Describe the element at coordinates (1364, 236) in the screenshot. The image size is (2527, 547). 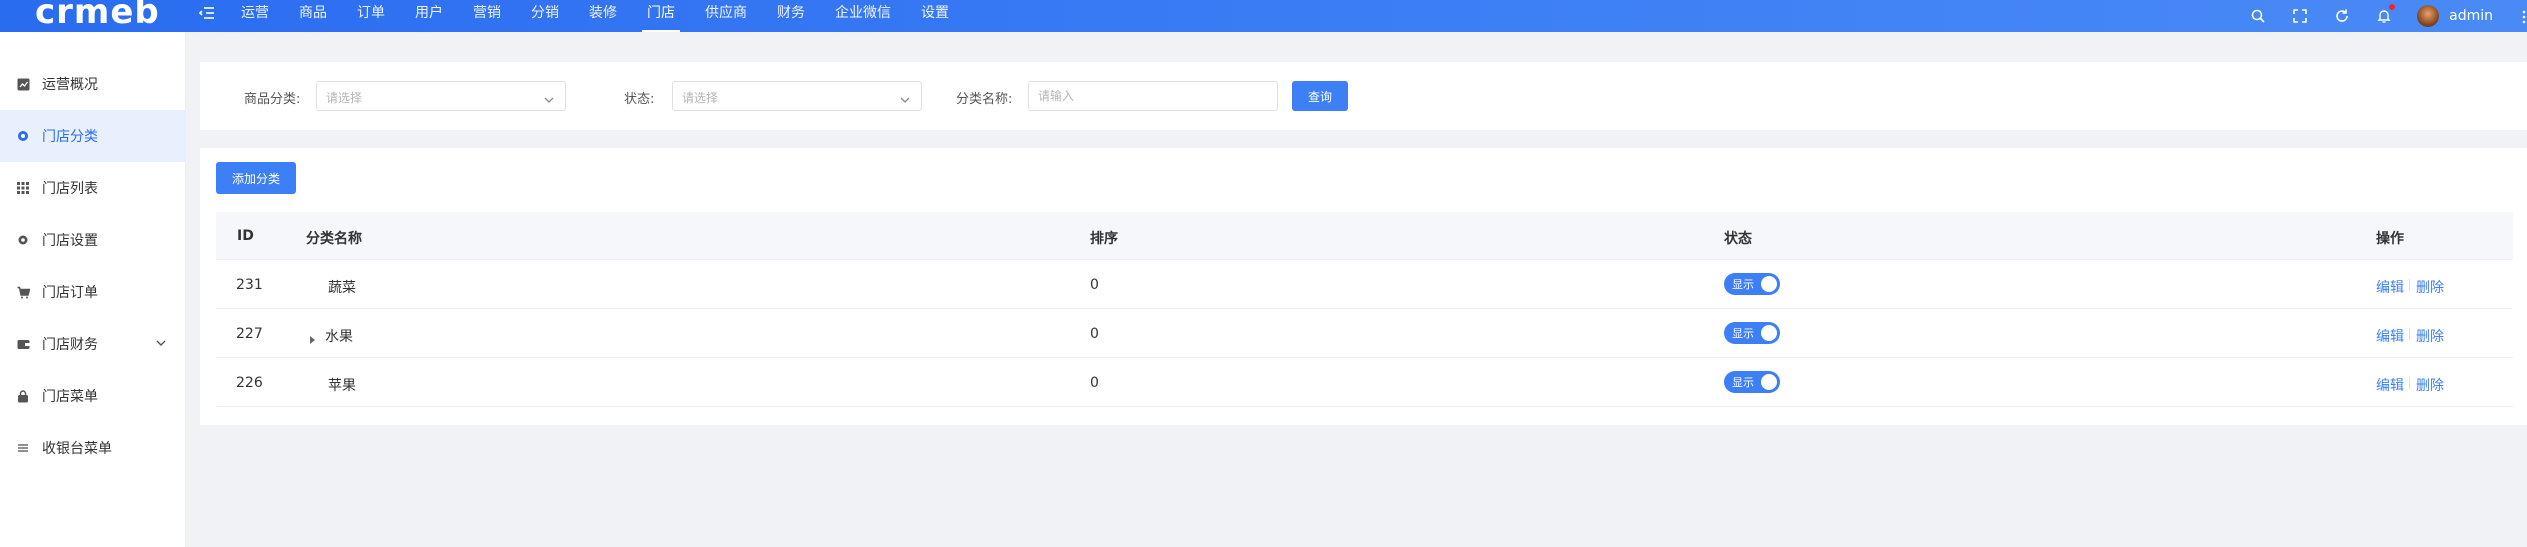
I see `table-header: ID 分类名称 排序 状态 操作` at that location.